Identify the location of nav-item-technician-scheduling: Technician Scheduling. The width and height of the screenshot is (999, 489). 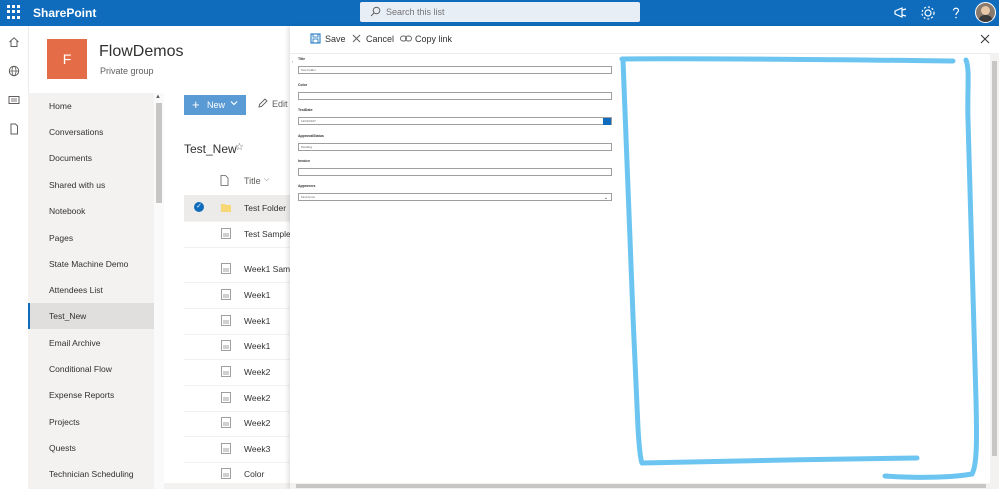
(91, 474).